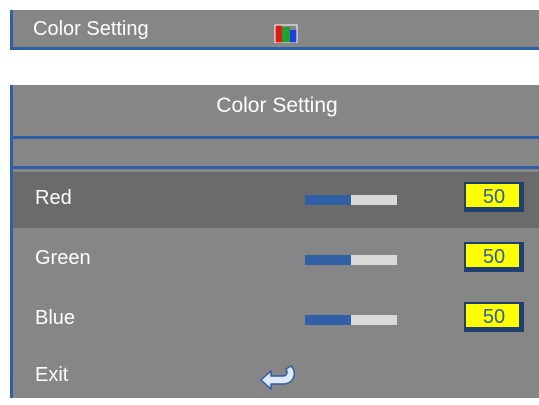  What do you see at coordinates (276, 320) in the screenshot?
I see `menu-item-blue: Blue 50` at bounding box center [276, 320].